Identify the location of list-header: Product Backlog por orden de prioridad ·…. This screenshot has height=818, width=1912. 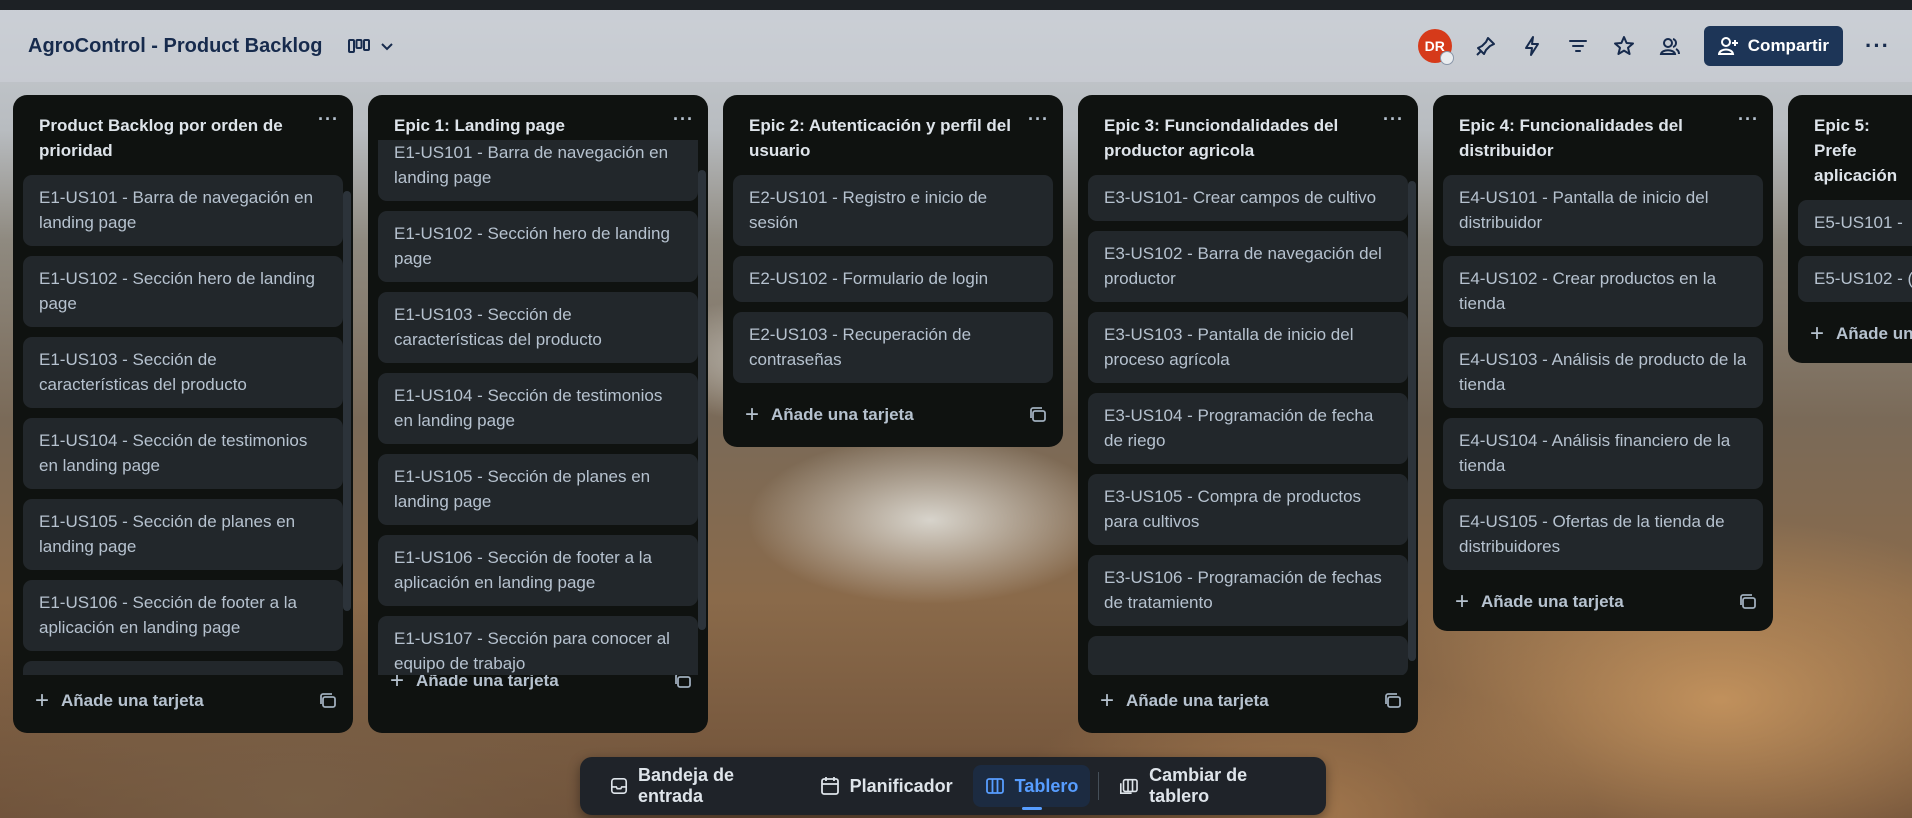
(183, 133).